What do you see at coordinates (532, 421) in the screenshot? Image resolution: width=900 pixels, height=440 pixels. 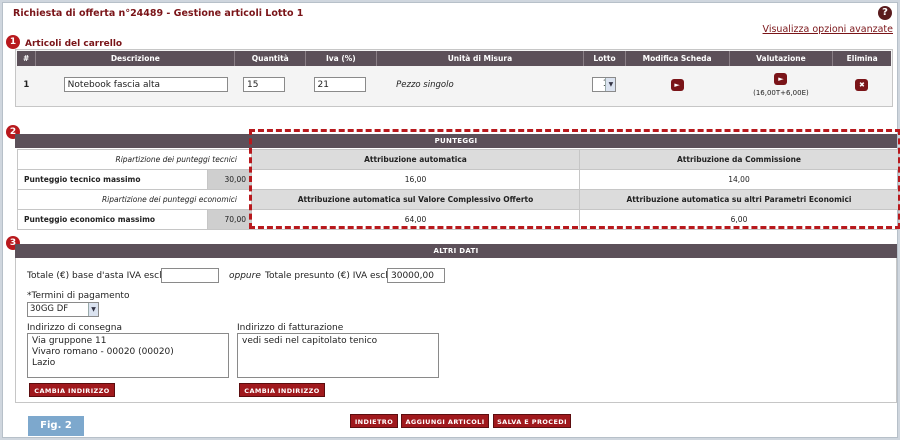 I see `save-proceed-button: SALVA E PROCEDI` at bounding box center [532, 421].